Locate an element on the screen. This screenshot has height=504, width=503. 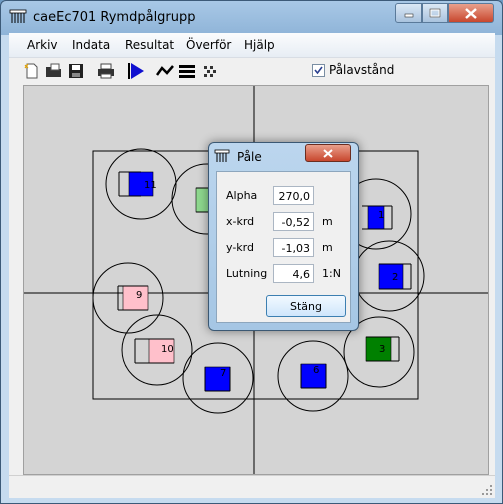
minimize-icon is located at coordinates (408, 15).